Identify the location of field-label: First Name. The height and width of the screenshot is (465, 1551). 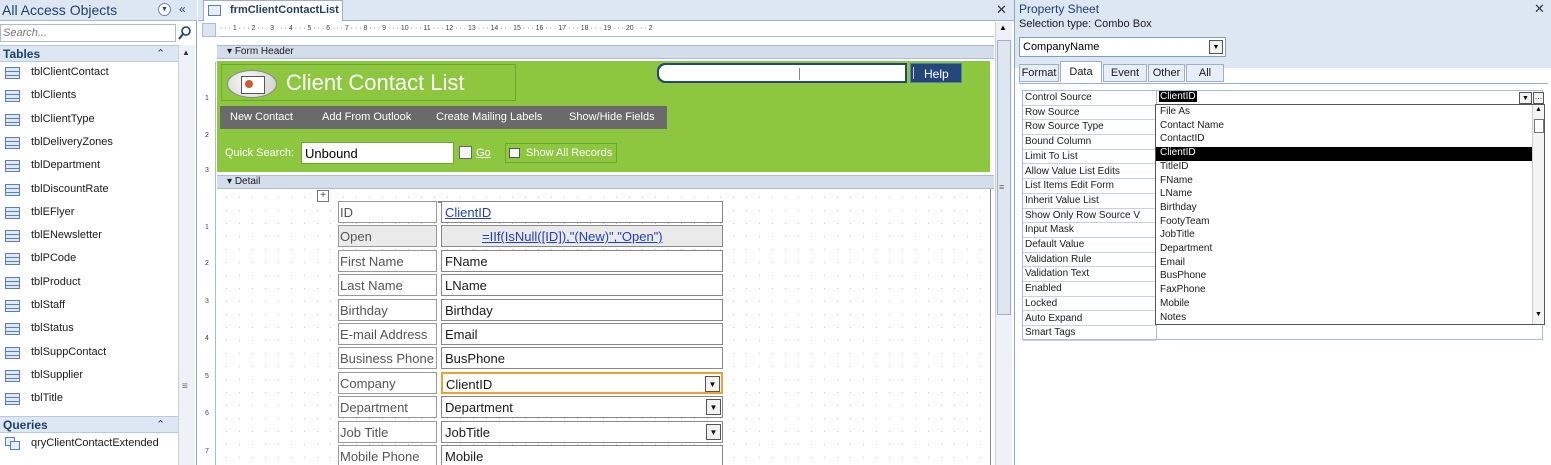
(387, 260).